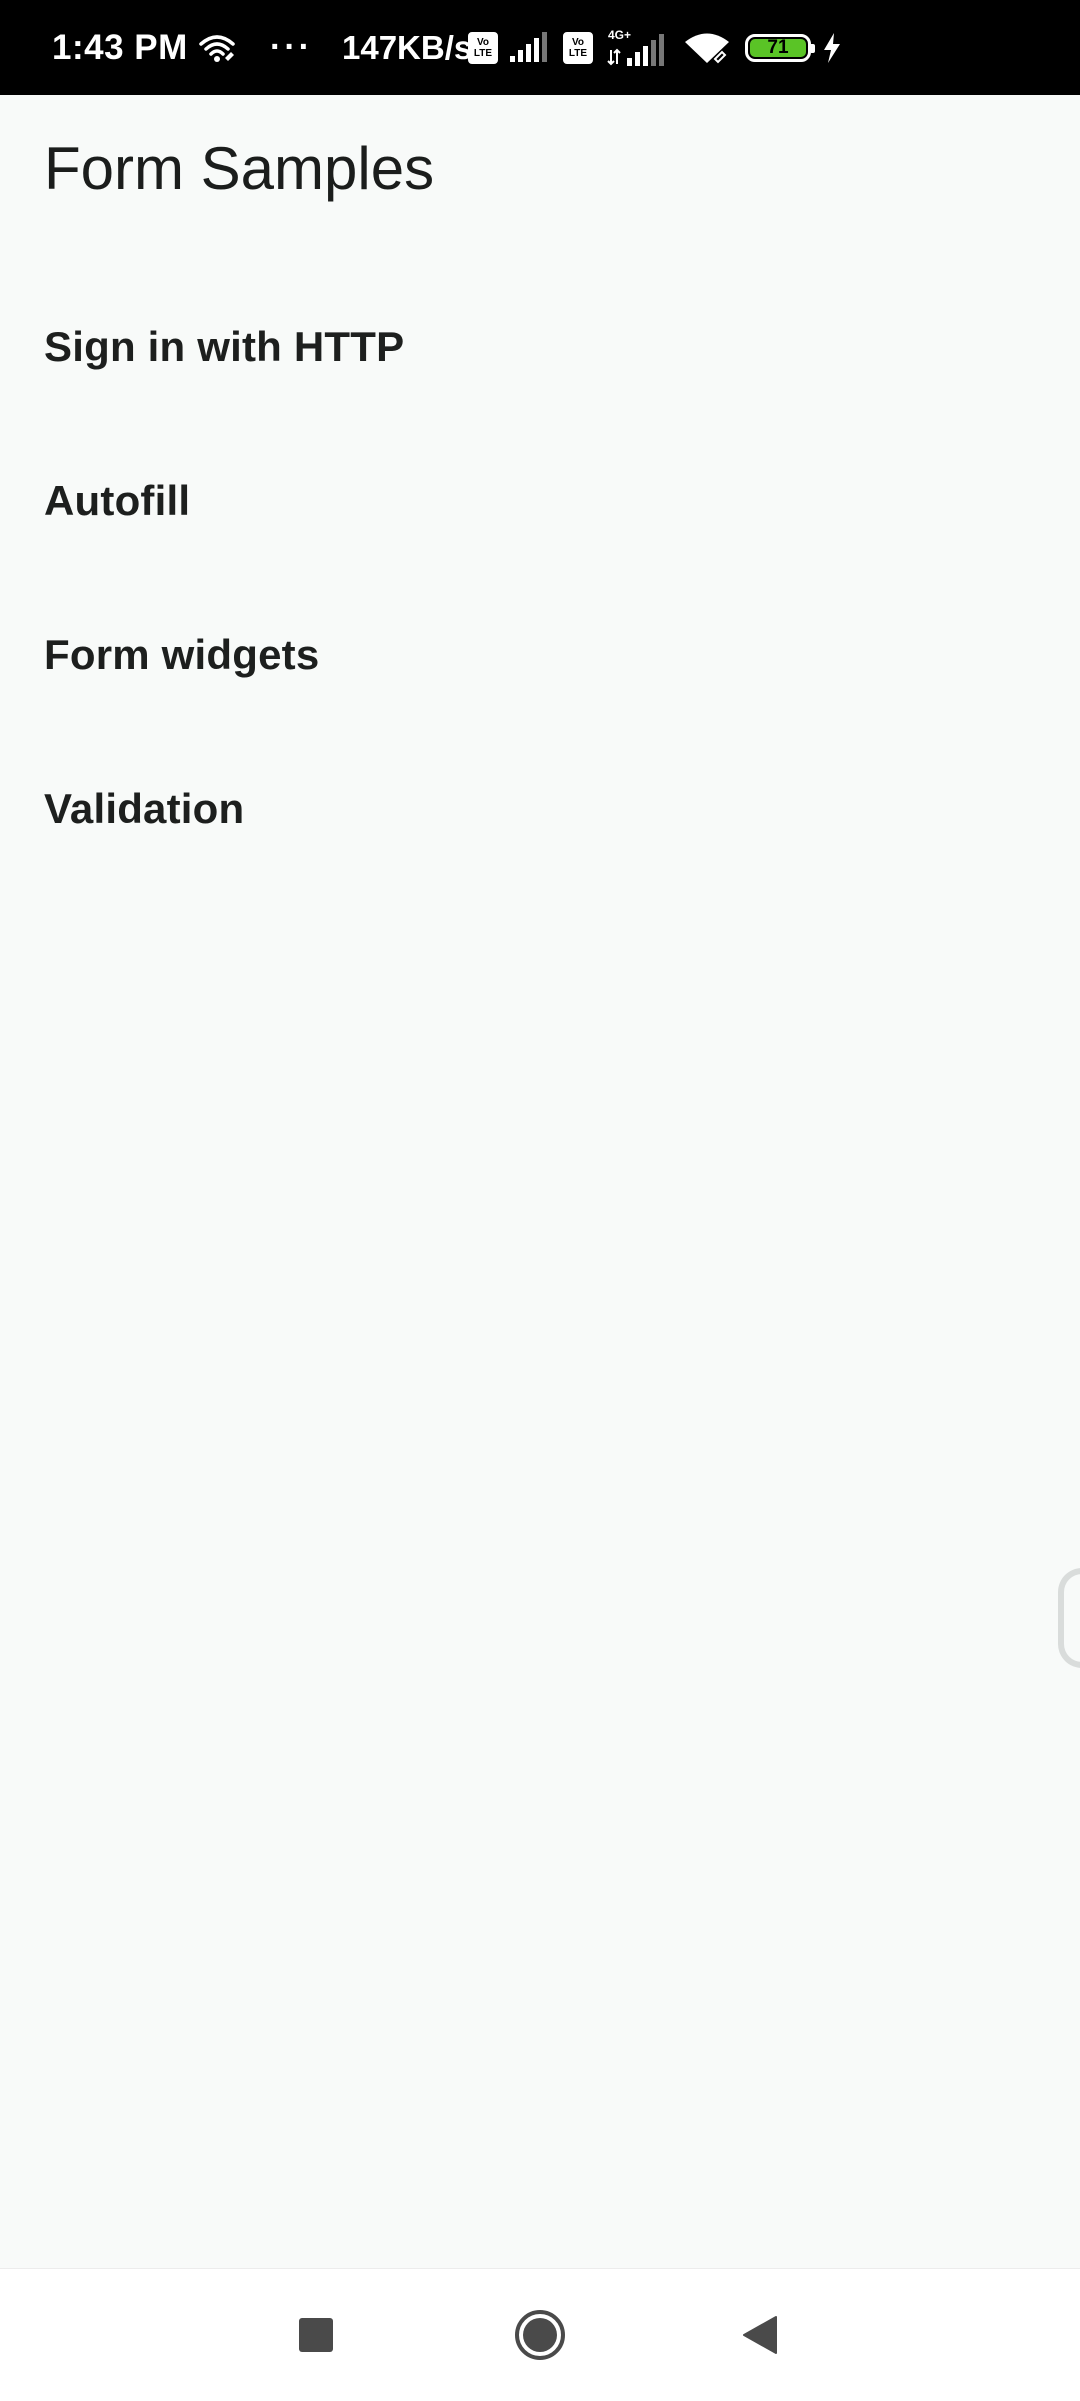 Image resolution: width=1080 pixels, height=2401 pixels. What do you see at coordinates (407, 47) in the screenshot?
I see `network-speed: 147KB/s` at bounding box center [407, 47].